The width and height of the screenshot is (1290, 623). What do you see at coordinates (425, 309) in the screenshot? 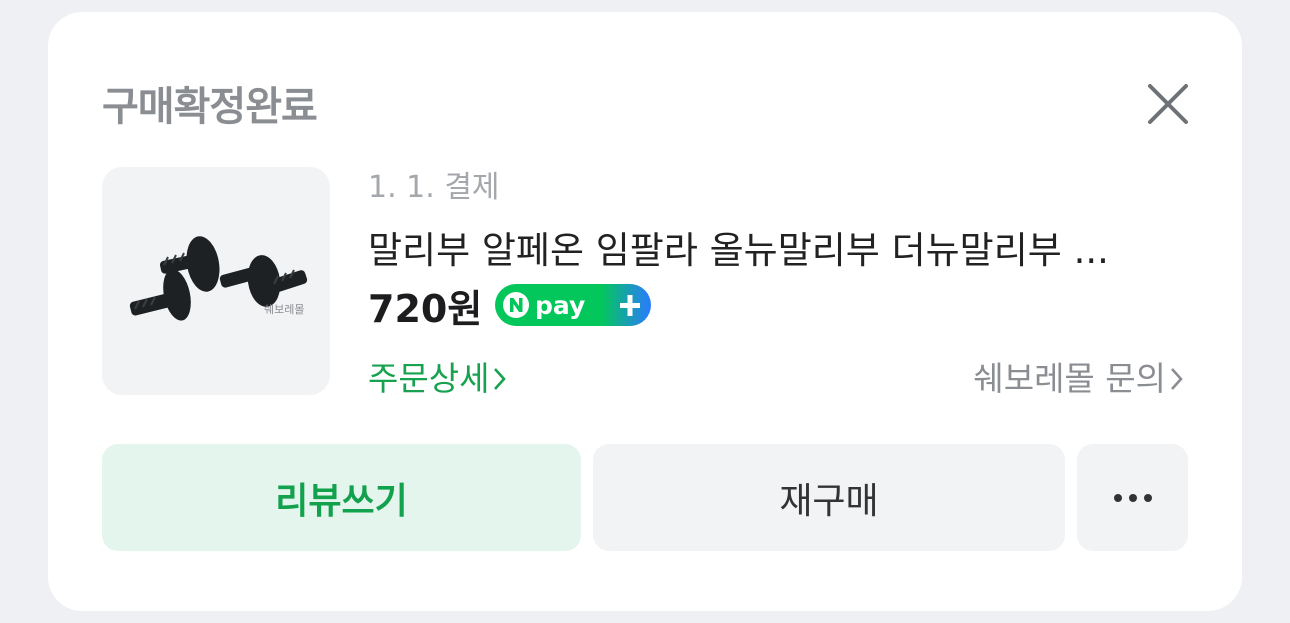
I see `product-price: 720원` at bounding box center [425, 309].